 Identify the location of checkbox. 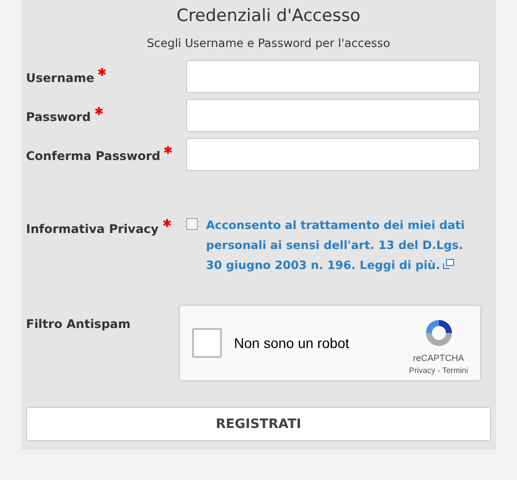
(192, 224).